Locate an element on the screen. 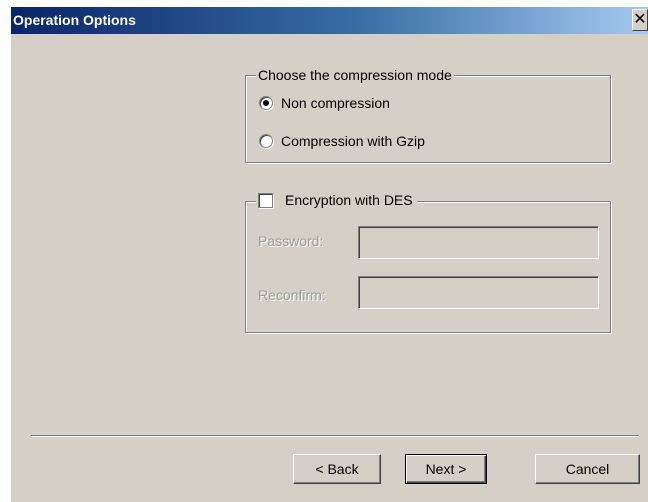 This screenshot has height=502, width=648. password-label: Password: is located at coordinates (291, 241).